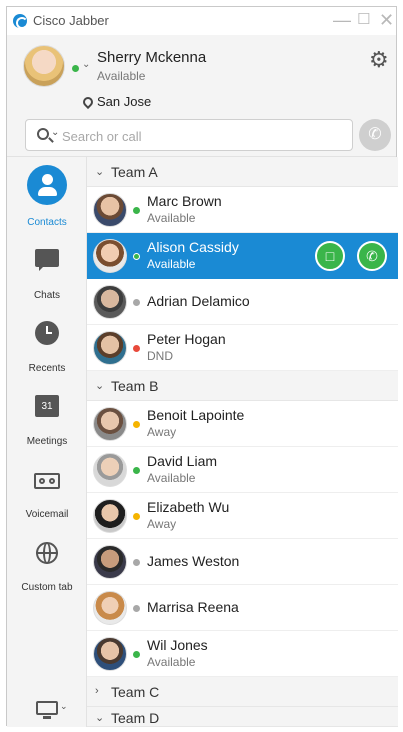 This screenshot has height=732, width=403. What do you see at coordinates (134, 172) in the screenshot?
I see `group-label: Team A` at bounding box center [134, 172].